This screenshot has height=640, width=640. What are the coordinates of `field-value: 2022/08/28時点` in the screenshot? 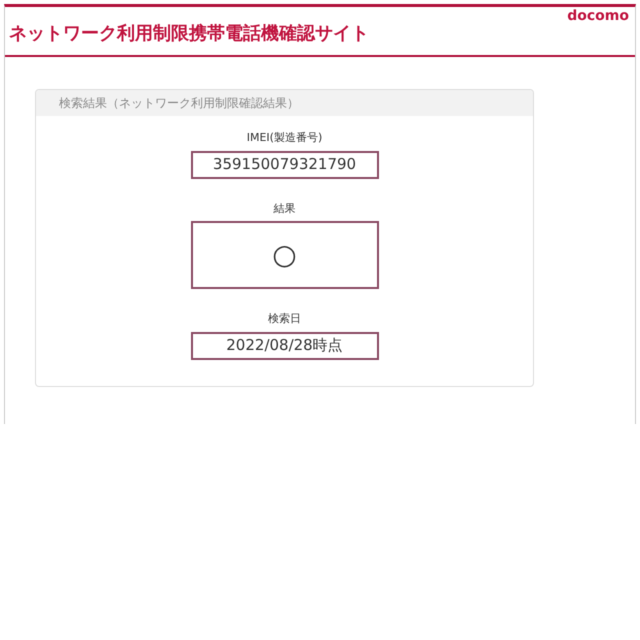 It's located at (284, 345).